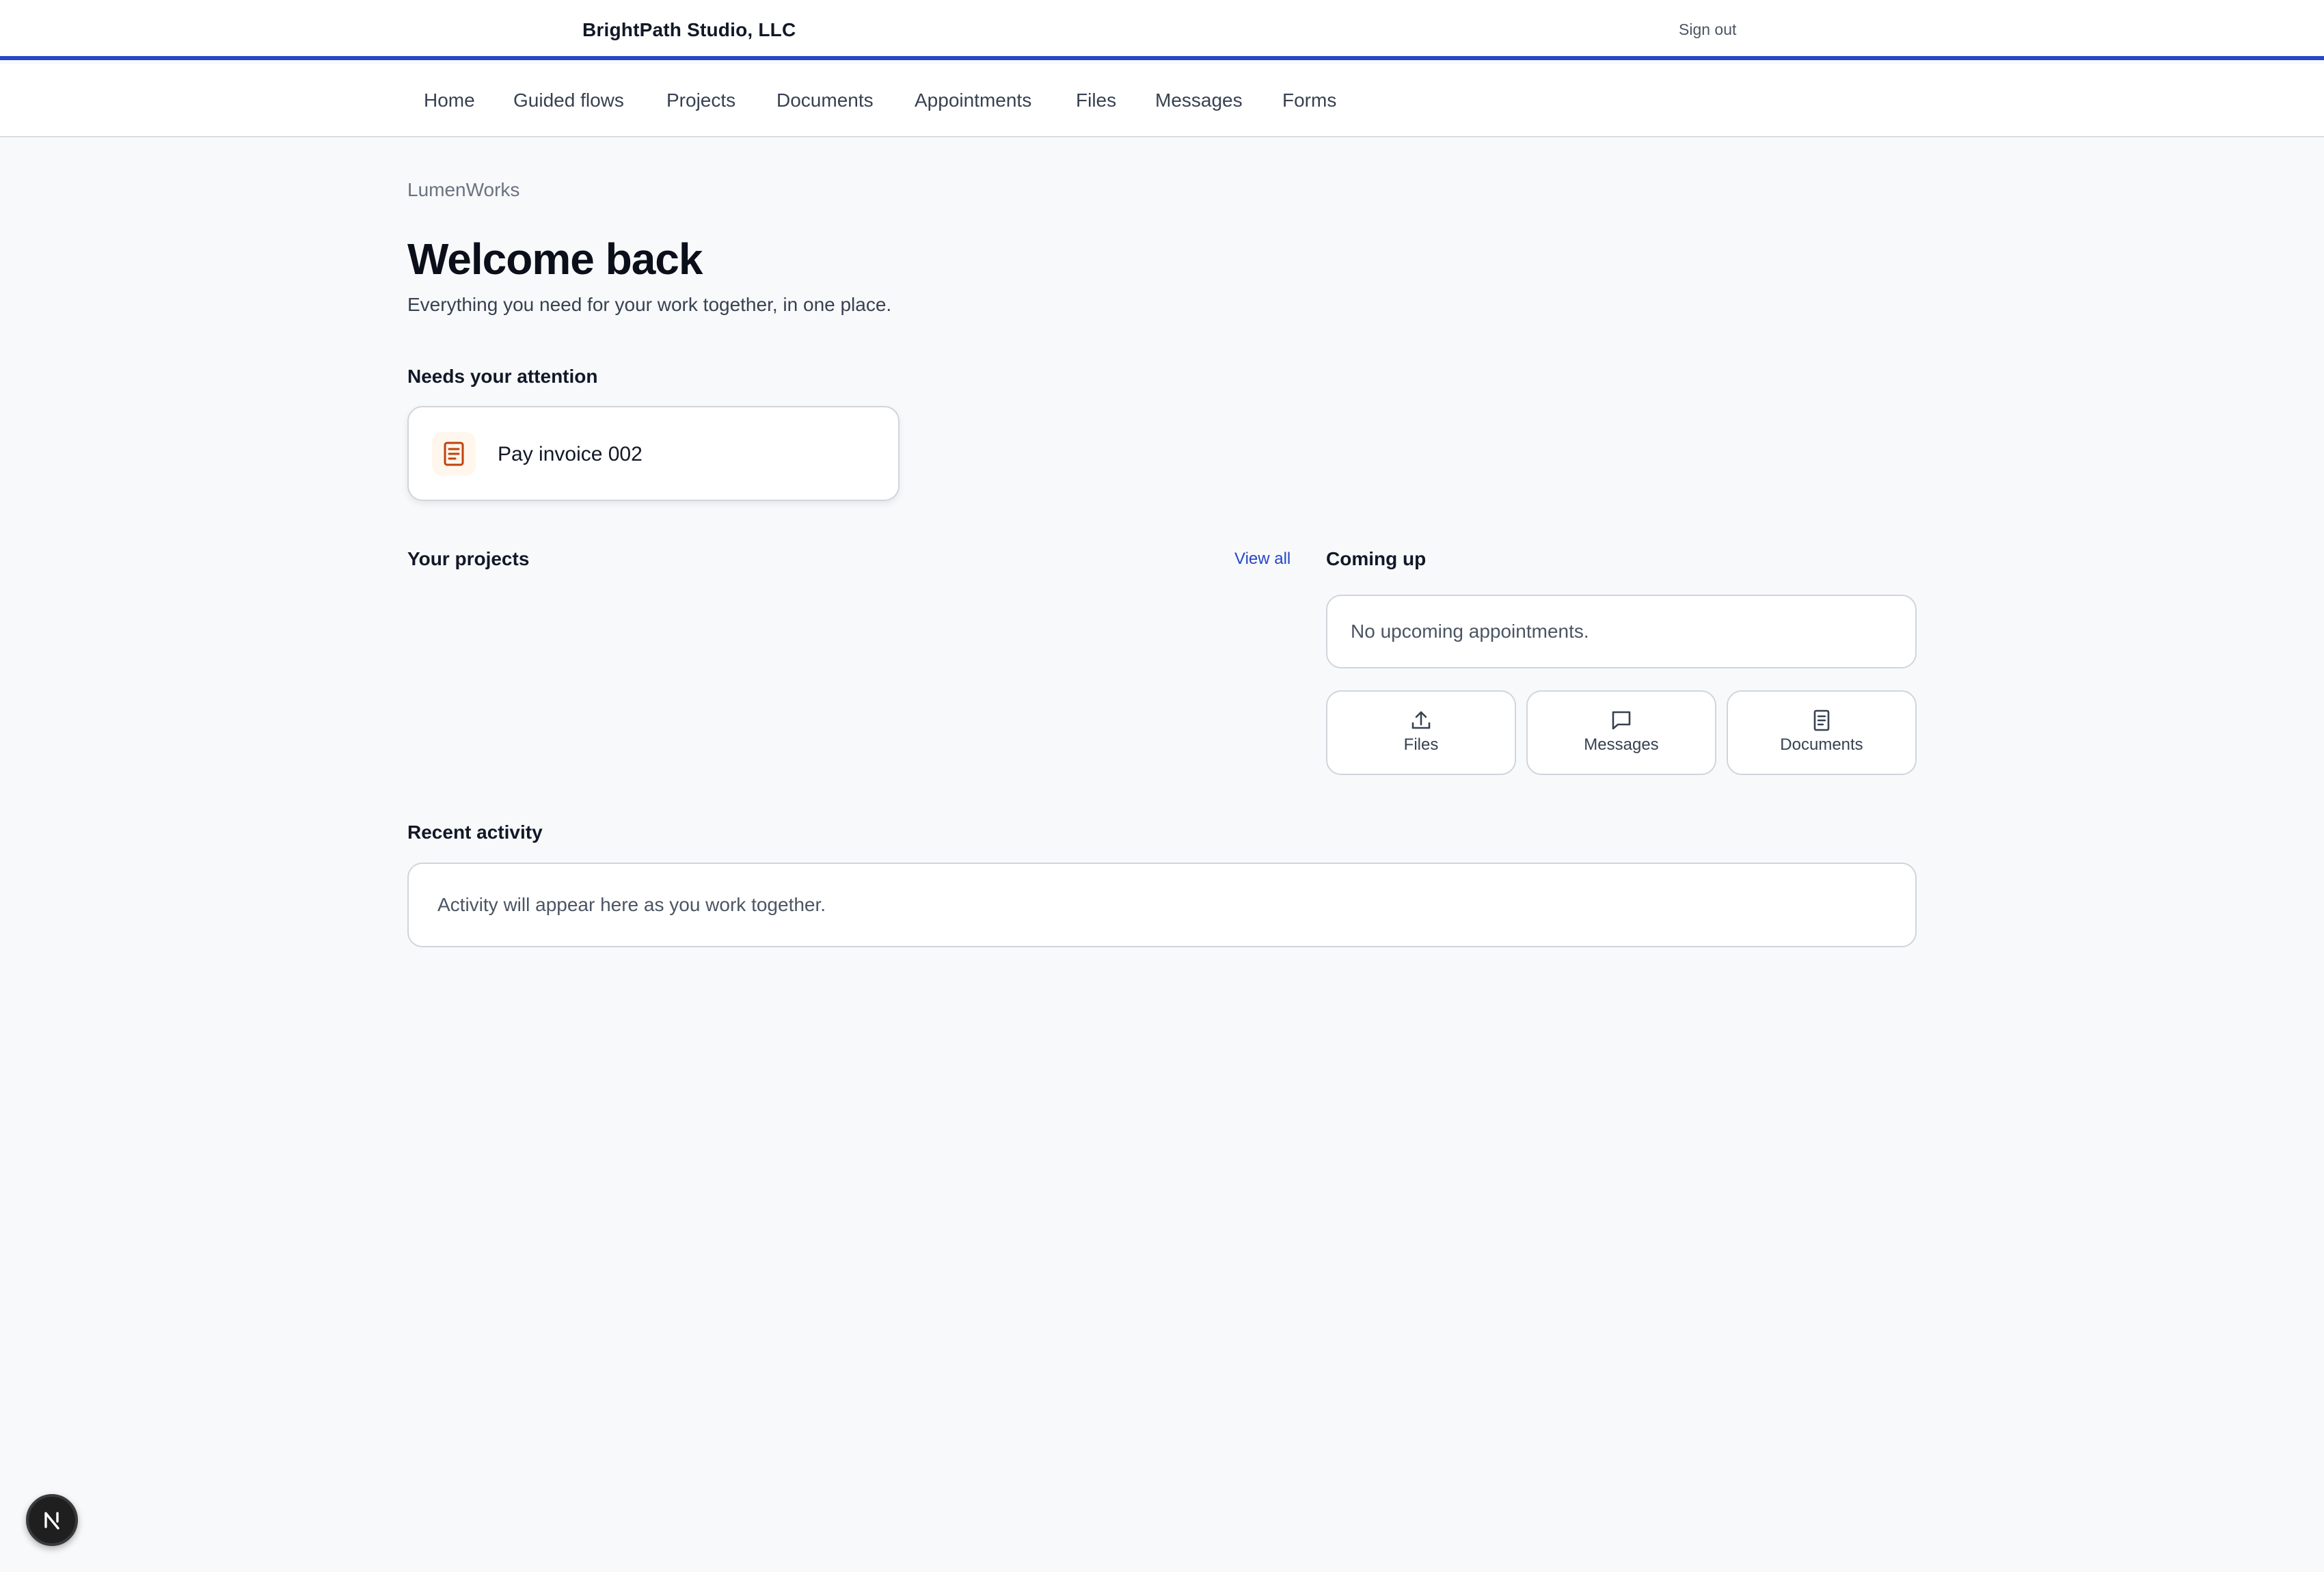 Image resolution: width=2324 pixels, height=1572 pixels. What do you see at coordinates (689, 30) in the screenshot?
I see `brand-name: BrightPath Studio, LLC` at bounding box center [689, 30].